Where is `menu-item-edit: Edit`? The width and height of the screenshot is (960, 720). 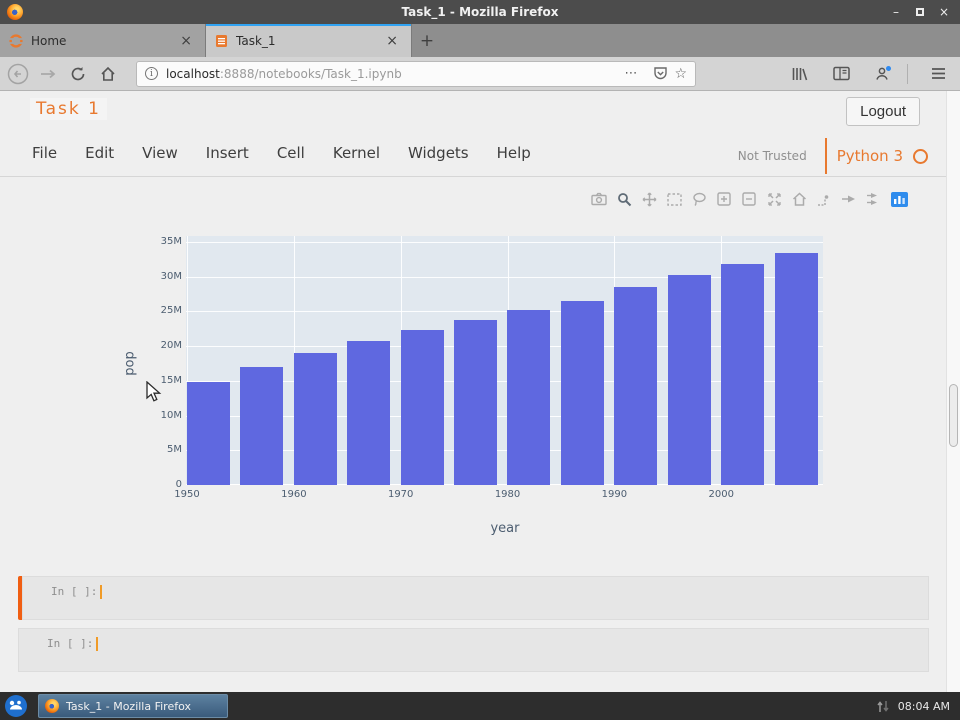 menu-item-edit: Edit is located at coordinates (99, 153).